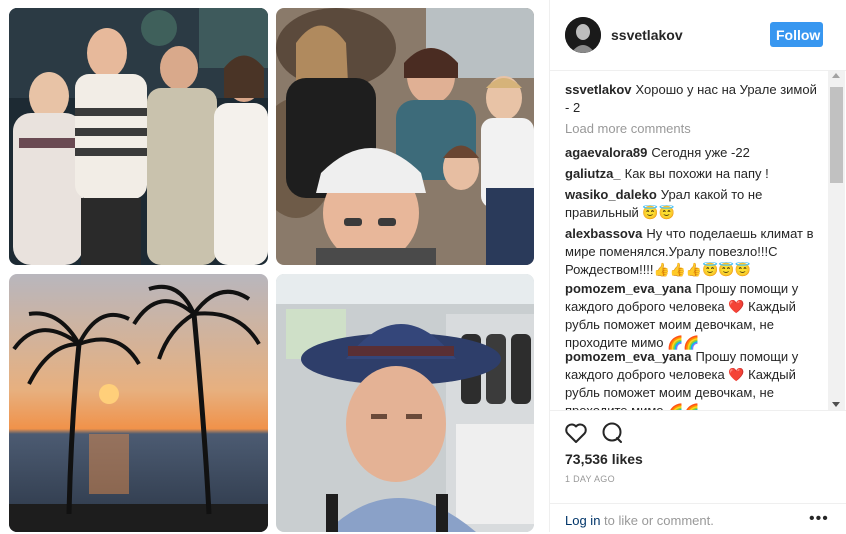  Describe the element at coordinates (819, 519) in the screenshot. I see `more-options-icon: •••` at that location.